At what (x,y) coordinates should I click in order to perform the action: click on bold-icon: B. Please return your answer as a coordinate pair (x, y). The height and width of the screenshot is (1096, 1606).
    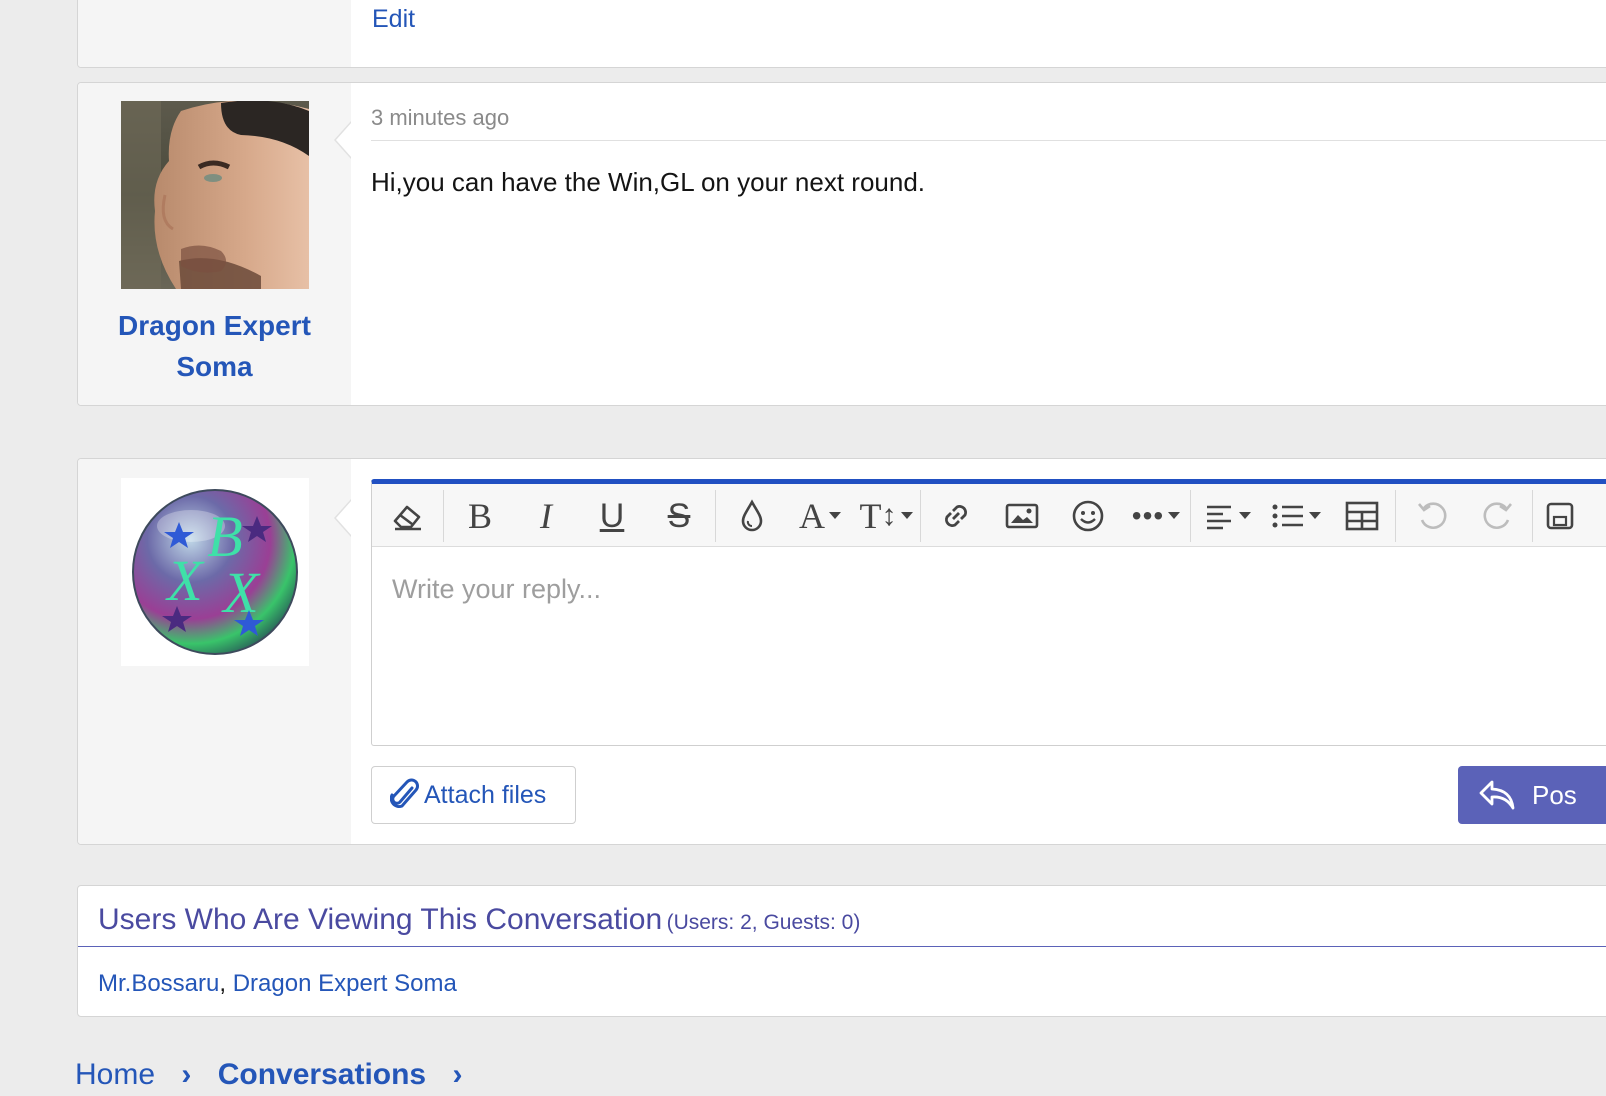
    Looking at the image, I should click on (480, 515).